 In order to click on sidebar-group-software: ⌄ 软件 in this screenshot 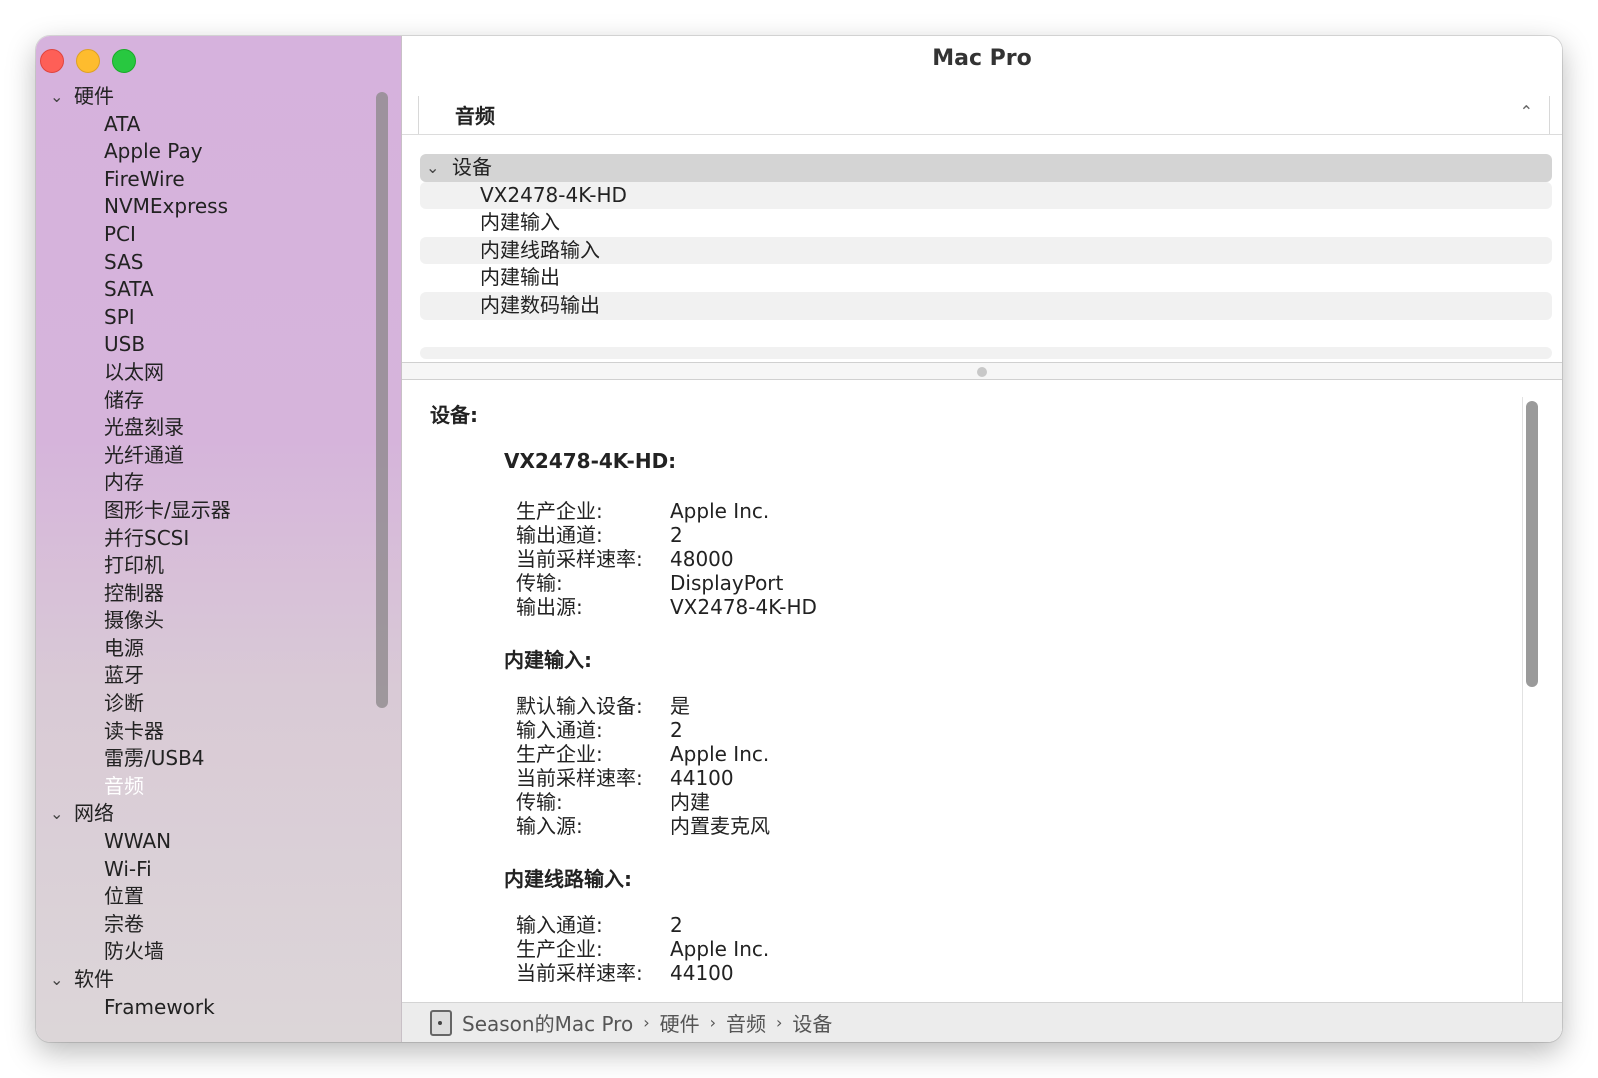, I will do `click(211, 980)`.